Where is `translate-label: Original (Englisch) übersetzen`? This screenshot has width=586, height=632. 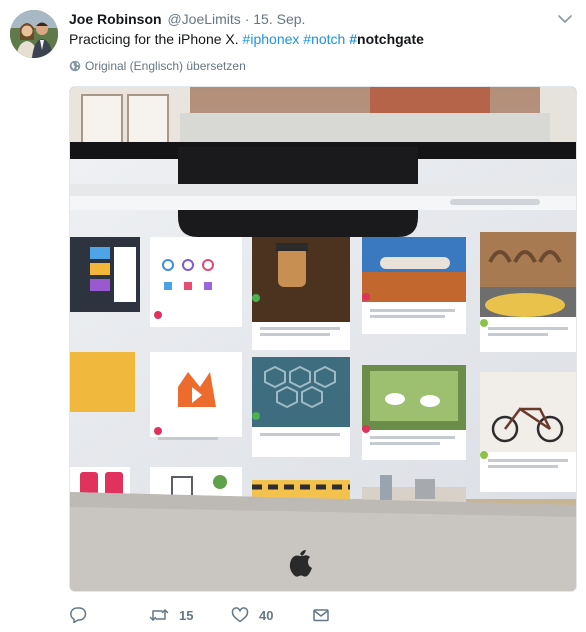
translate-label: Original (Englisch) übersetzen is located at coordinates (165, 66).